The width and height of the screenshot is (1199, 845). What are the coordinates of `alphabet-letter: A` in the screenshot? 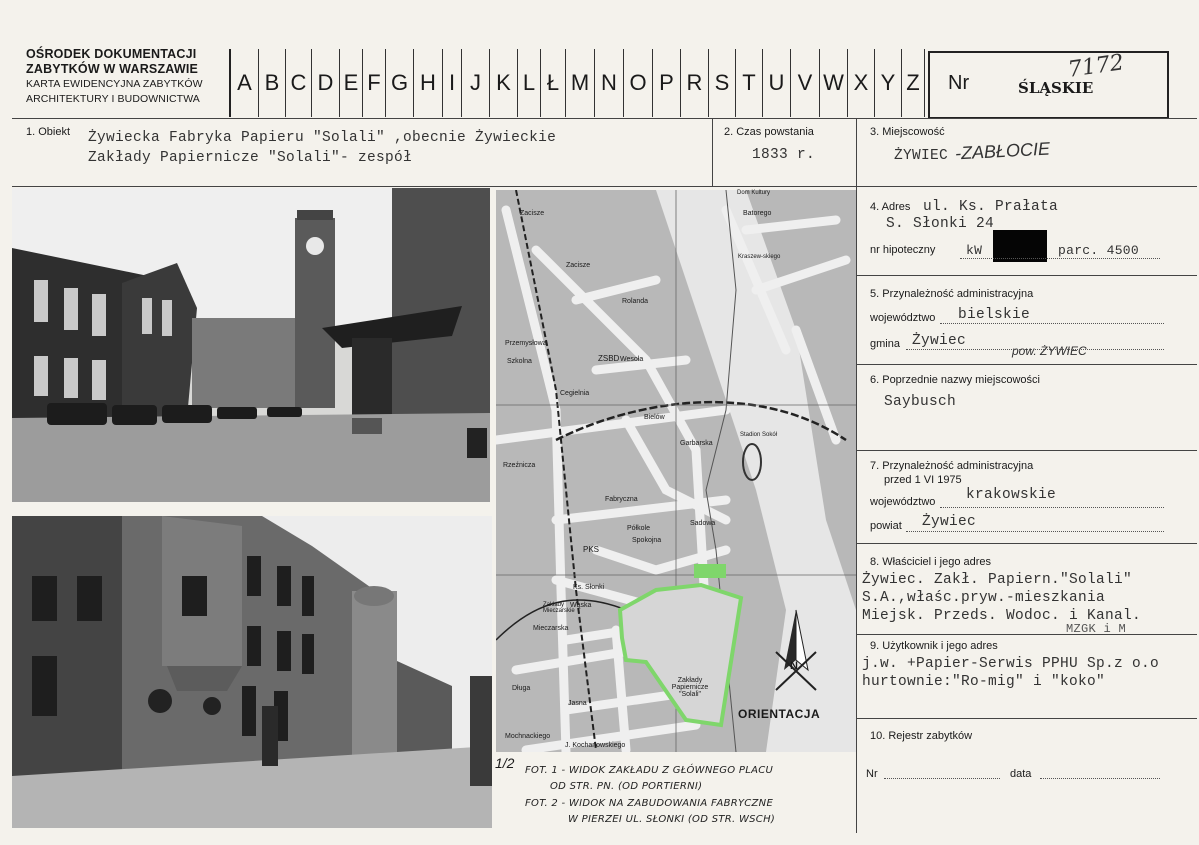 It's located at (245, 83).